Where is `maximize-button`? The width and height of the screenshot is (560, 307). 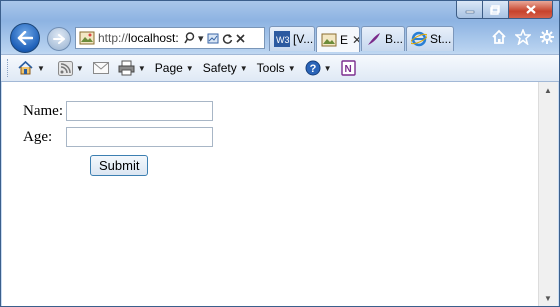 maximize-button is located at coordinates (496, 10).